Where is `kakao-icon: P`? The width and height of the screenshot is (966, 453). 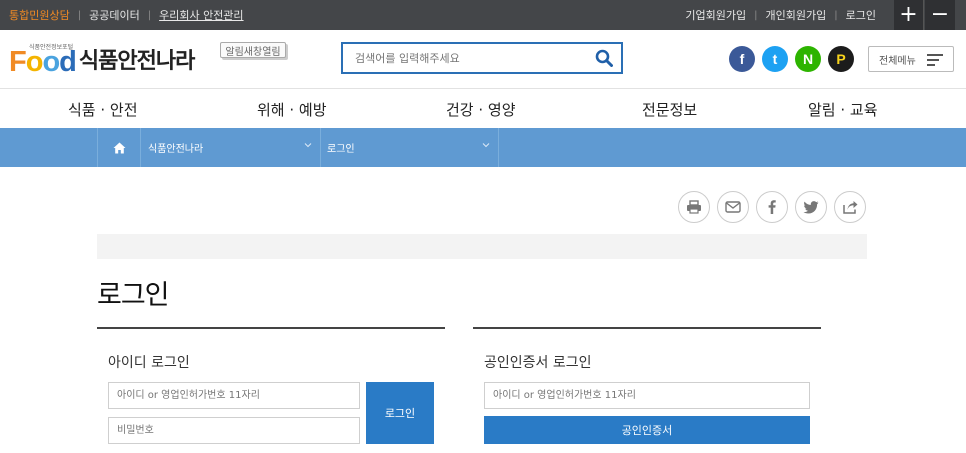
kakao-icon: P is located at coordinates (841, 59).